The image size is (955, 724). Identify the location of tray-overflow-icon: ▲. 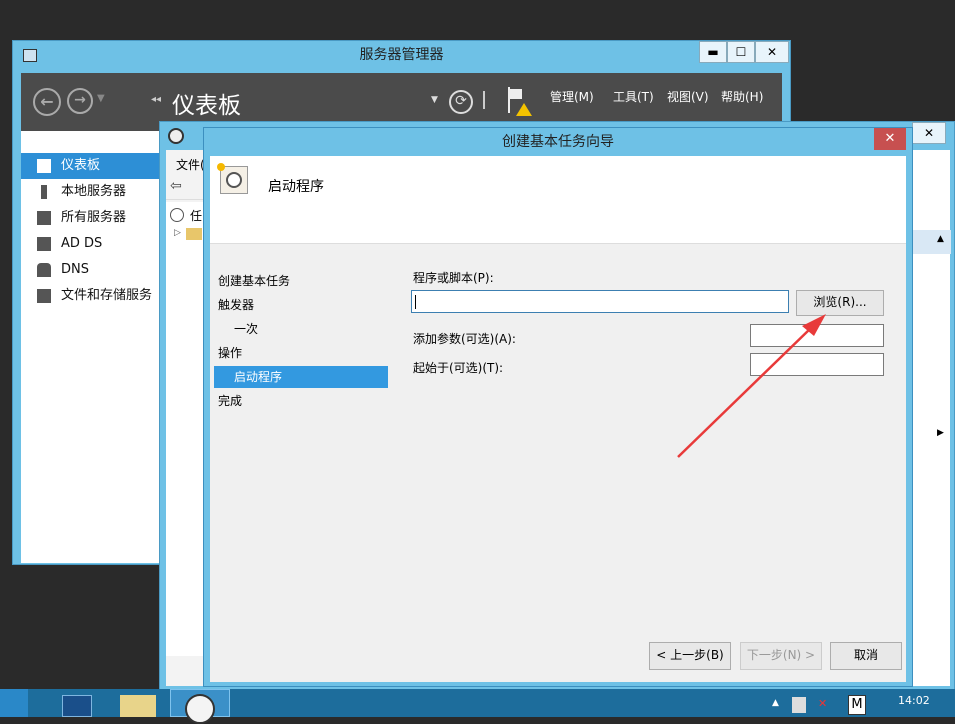
(775, 703).